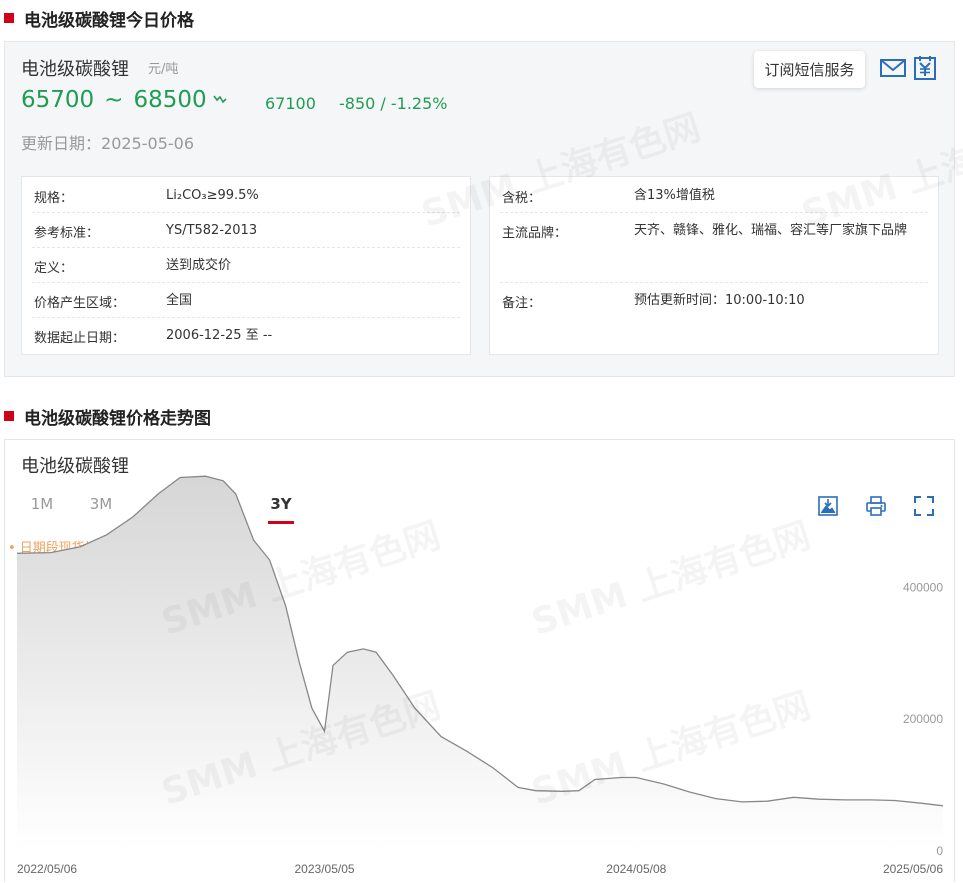  I want to click on info-value: 送到成交价, so click(199, 265).